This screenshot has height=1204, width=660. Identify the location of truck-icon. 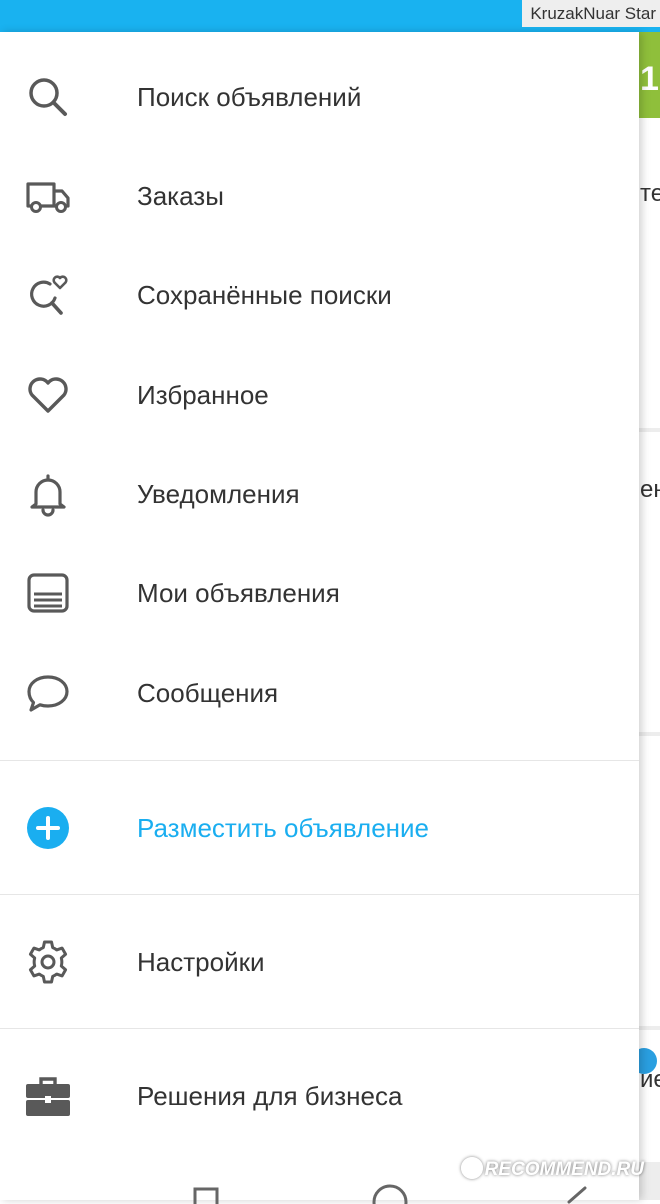
(48, 196).